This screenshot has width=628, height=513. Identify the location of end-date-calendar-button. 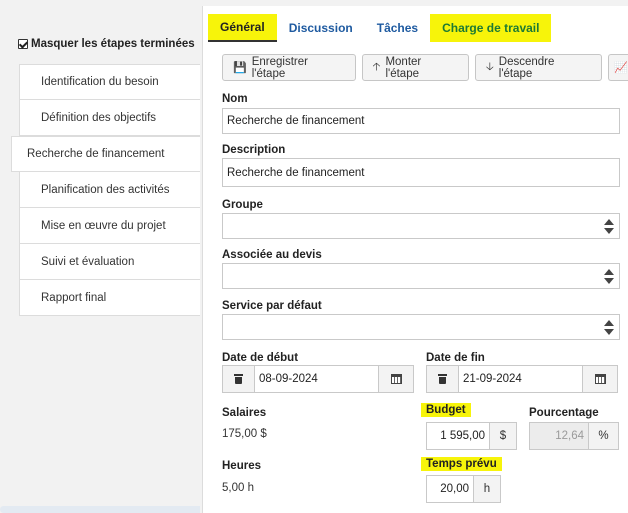
(600, 379).